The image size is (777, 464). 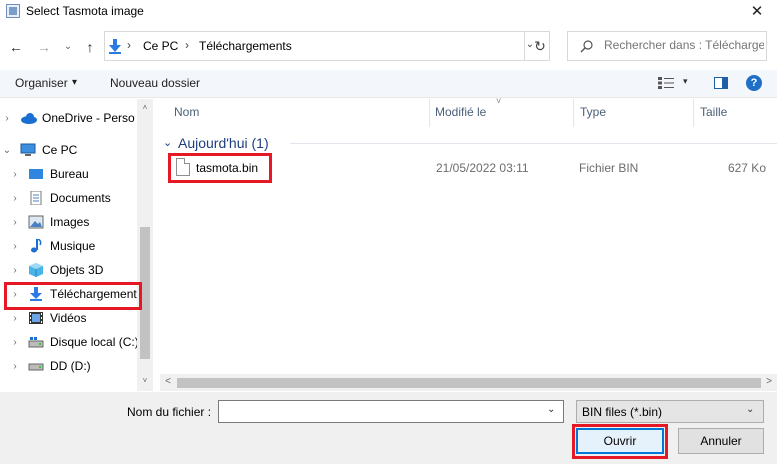 What do you see at coordinates (684, 45) in the screenshot?
I see `search-input` at bounding box center [684, 45].